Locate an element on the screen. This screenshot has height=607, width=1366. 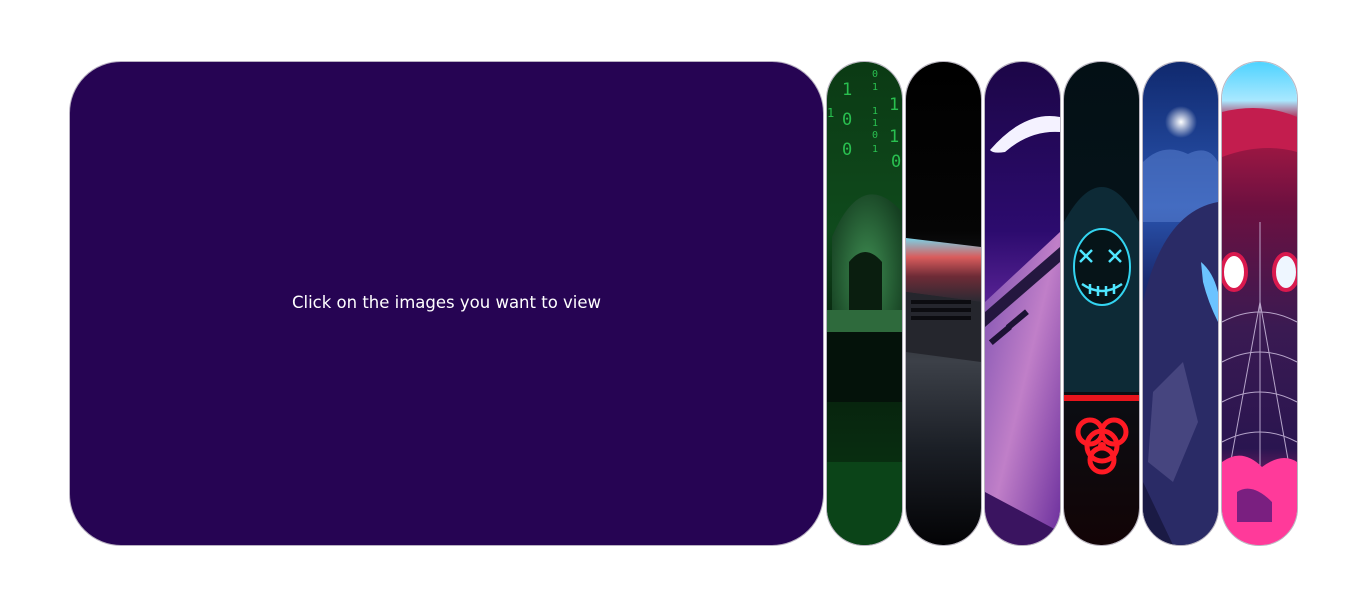
laptop-purple-icon is located at coordinates (1022, 303).